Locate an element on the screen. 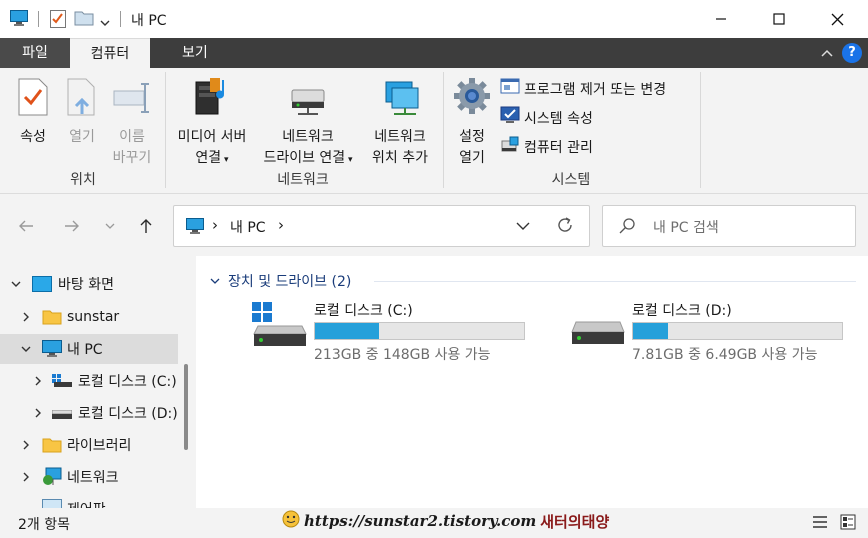 Image resolution: width=868 pixels, height=538 pixels. tab-computer: 컴퓨터 is located at coordinates (110, 53).